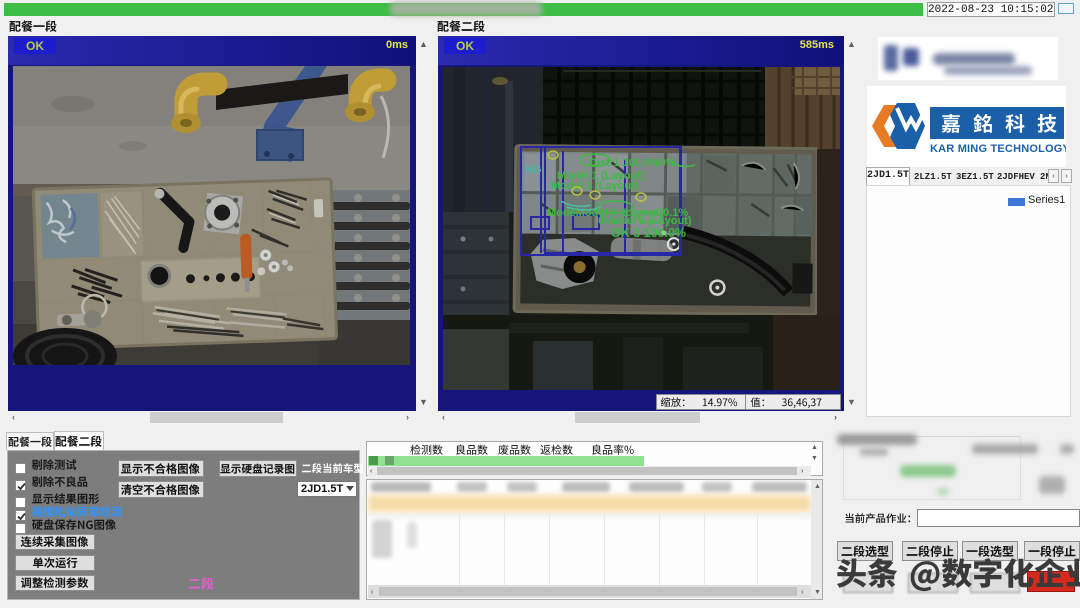  Describe the element at coordinates (533, 170) in the screenshot. I see `svg-text: NG` at that location.